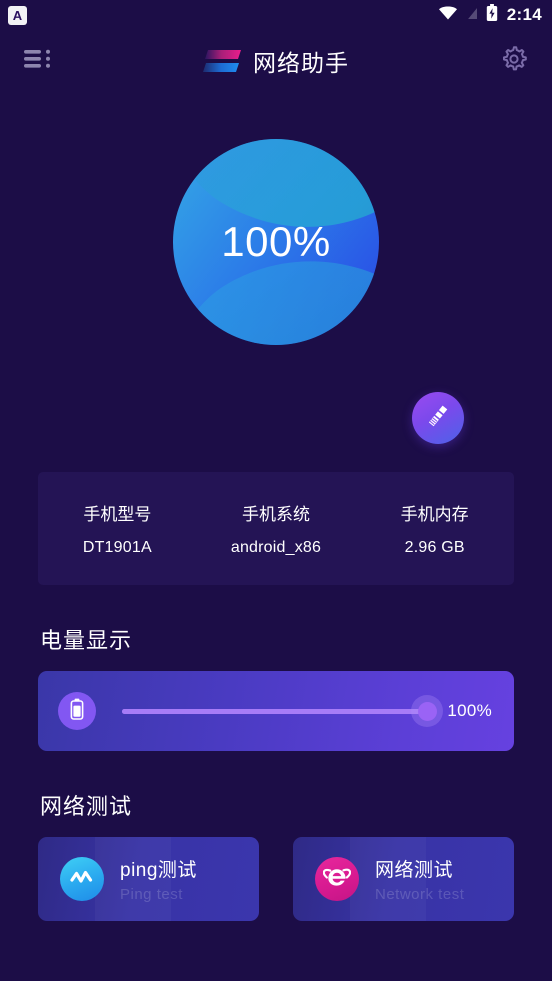  What do you see at coordinates (276, 420) in the screenshot?
I see `clean-button-row` at bounding box center [276, 420].